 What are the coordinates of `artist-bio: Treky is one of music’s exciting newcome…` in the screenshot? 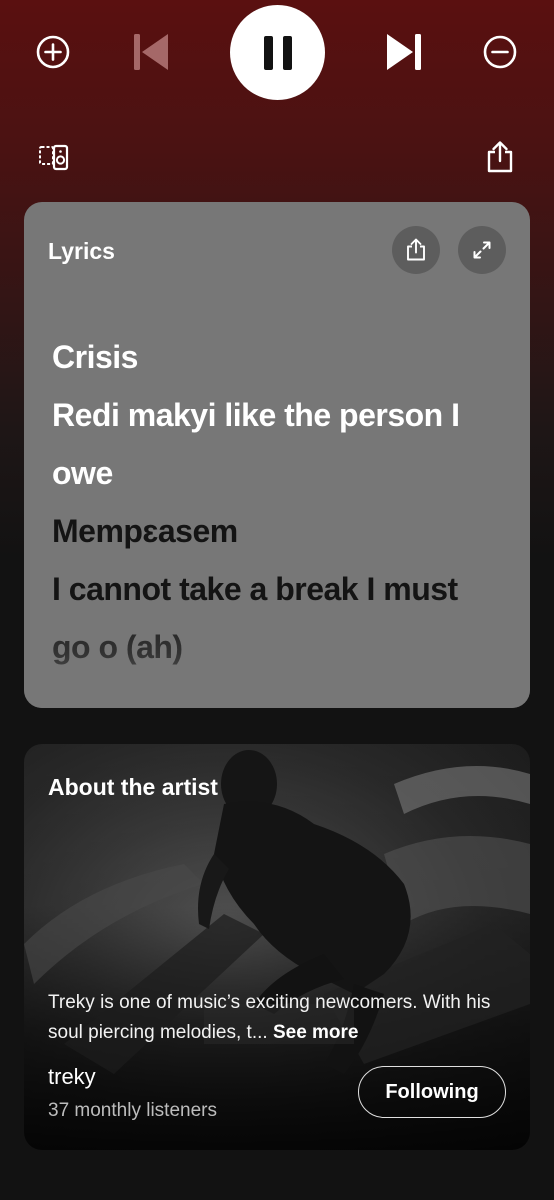 It's located at (279, 1018).